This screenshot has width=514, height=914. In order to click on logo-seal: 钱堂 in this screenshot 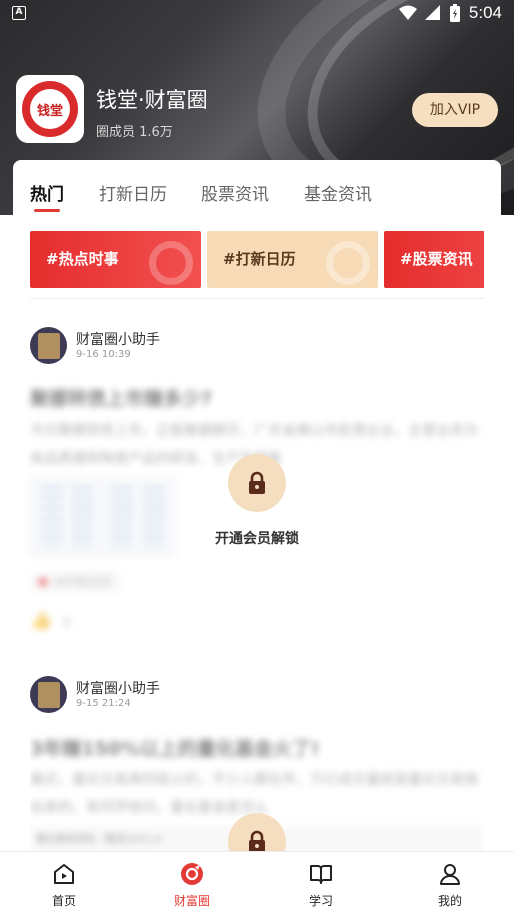, I will do `click(50, 109)`.